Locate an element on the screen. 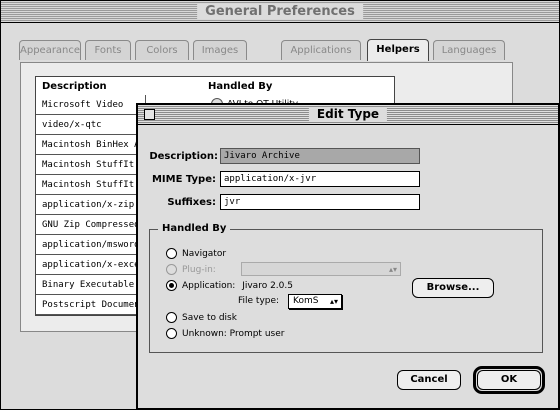 The width and height of the screenshot is (560, 410). prefs-window-title: General Preferences is located at coordinates (280, 11).